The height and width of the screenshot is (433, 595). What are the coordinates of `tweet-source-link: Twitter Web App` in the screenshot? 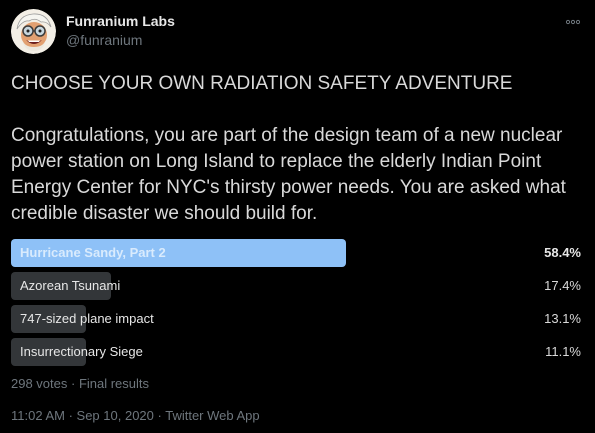 It's located at (212, 415).